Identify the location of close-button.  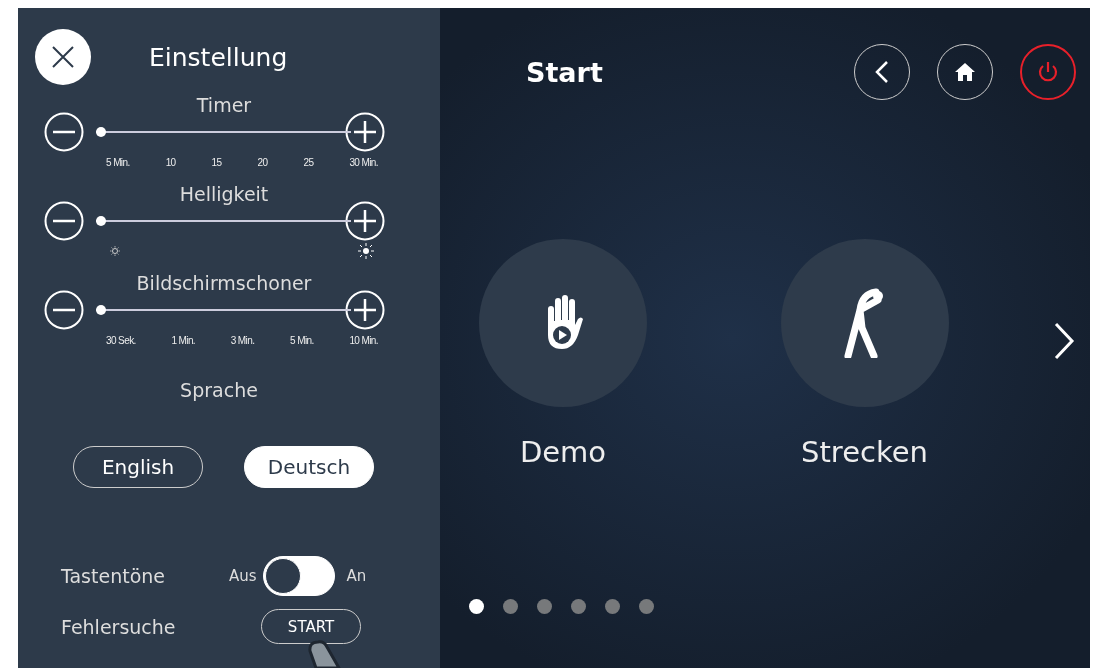
(63, 57).